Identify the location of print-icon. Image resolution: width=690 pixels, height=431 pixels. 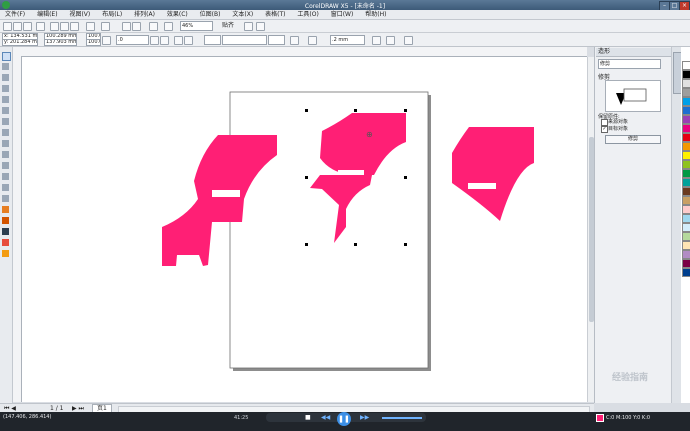
(40, 26).